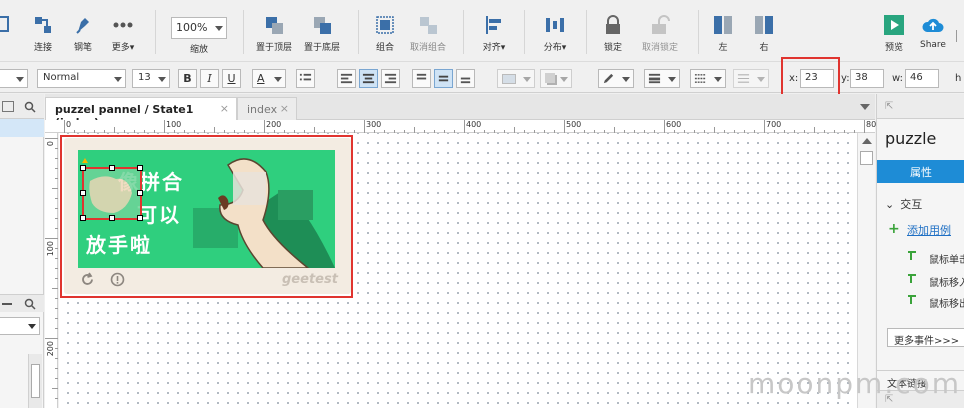 This screenshot has width=964, height=408. I want to click on more-label: 更多▾, so click(123, 48).